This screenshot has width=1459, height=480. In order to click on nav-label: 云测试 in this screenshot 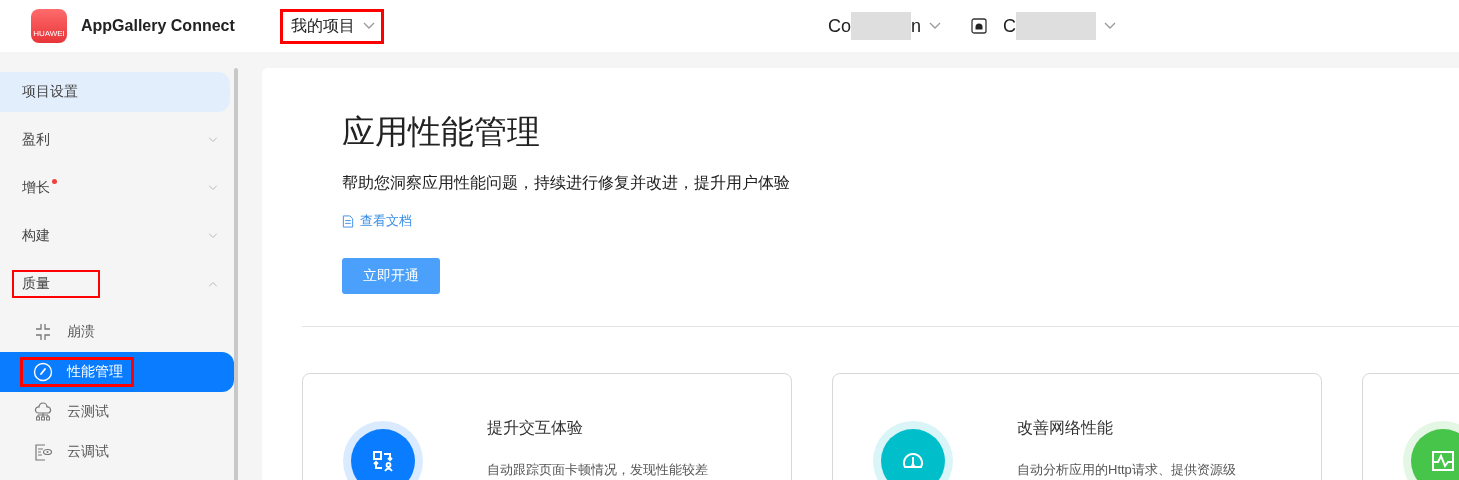, I will do `click(88, 412)`.